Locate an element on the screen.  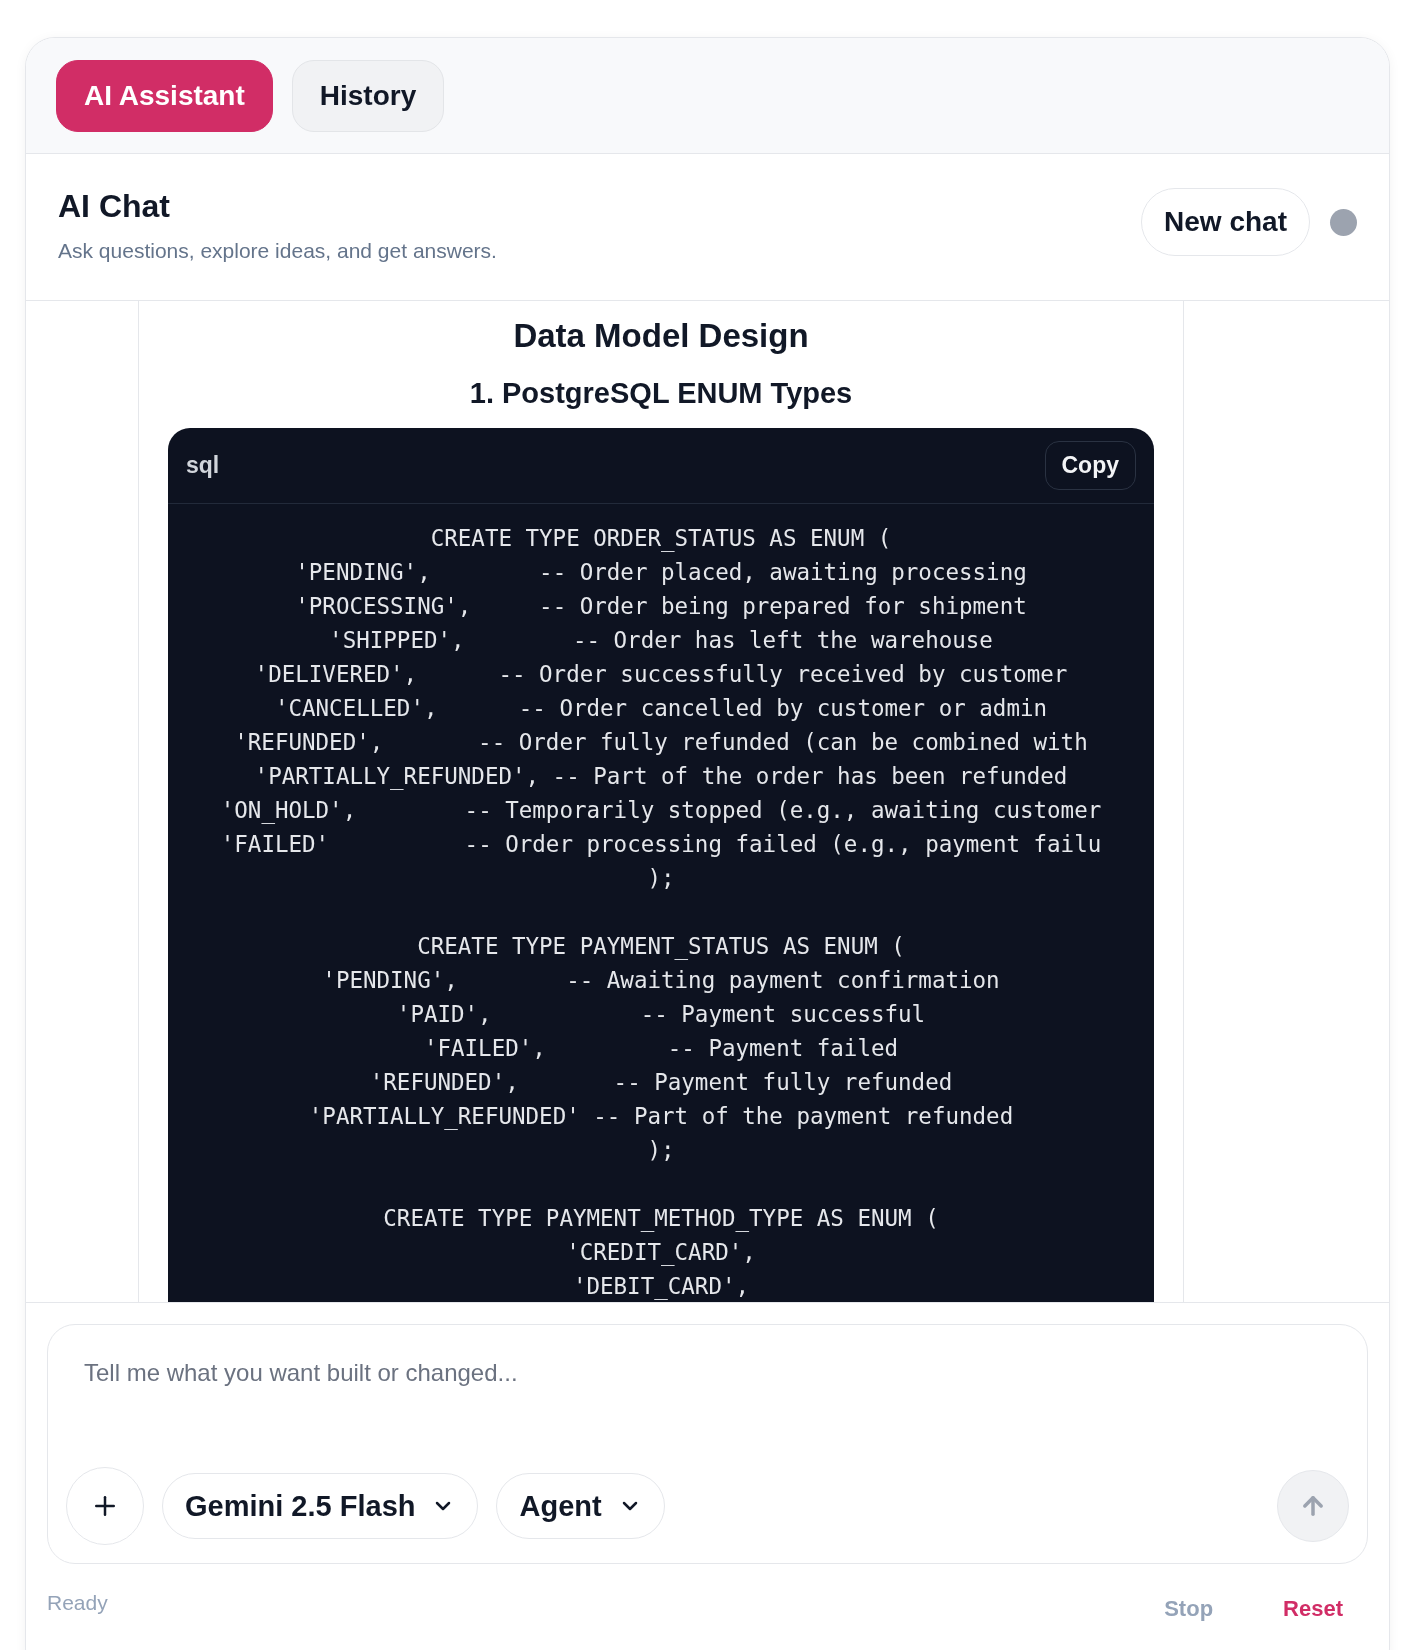
chat-title: AI Chat is located at coordinates (114, 206).